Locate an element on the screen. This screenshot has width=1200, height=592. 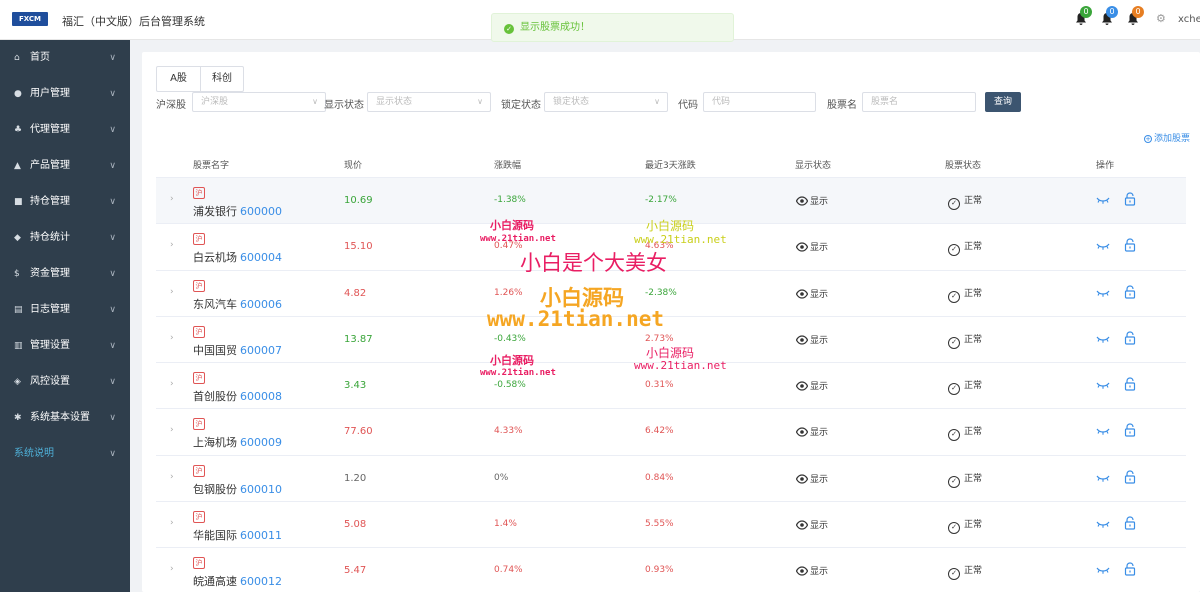
username: xcher is located at coordinates (1189, 19).